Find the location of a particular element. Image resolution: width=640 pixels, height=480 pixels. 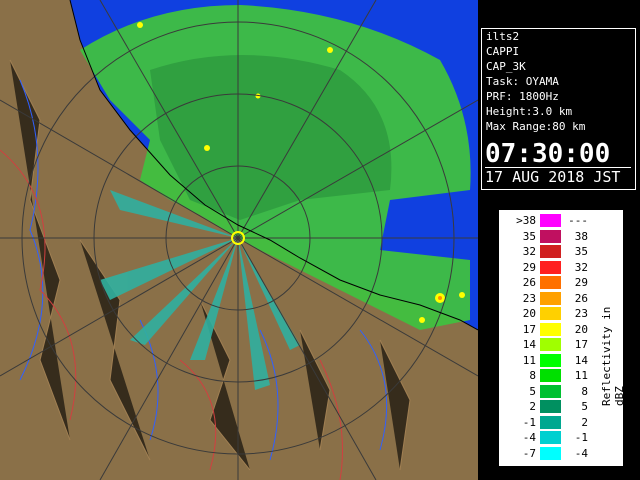

legend-high-value: 38 is located at coordinates (581, 236).